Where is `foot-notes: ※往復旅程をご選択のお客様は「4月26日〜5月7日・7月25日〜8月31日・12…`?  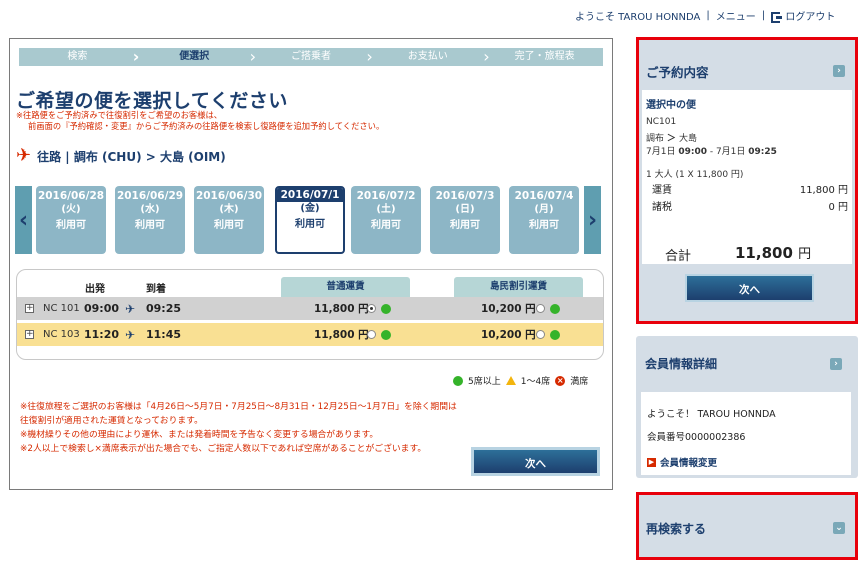
foot-notes: ※往復旅程をご選択のお客様は「4月26日〜5月7日・7月25日〜8月31日・12… is located at coordinates (238, 428).